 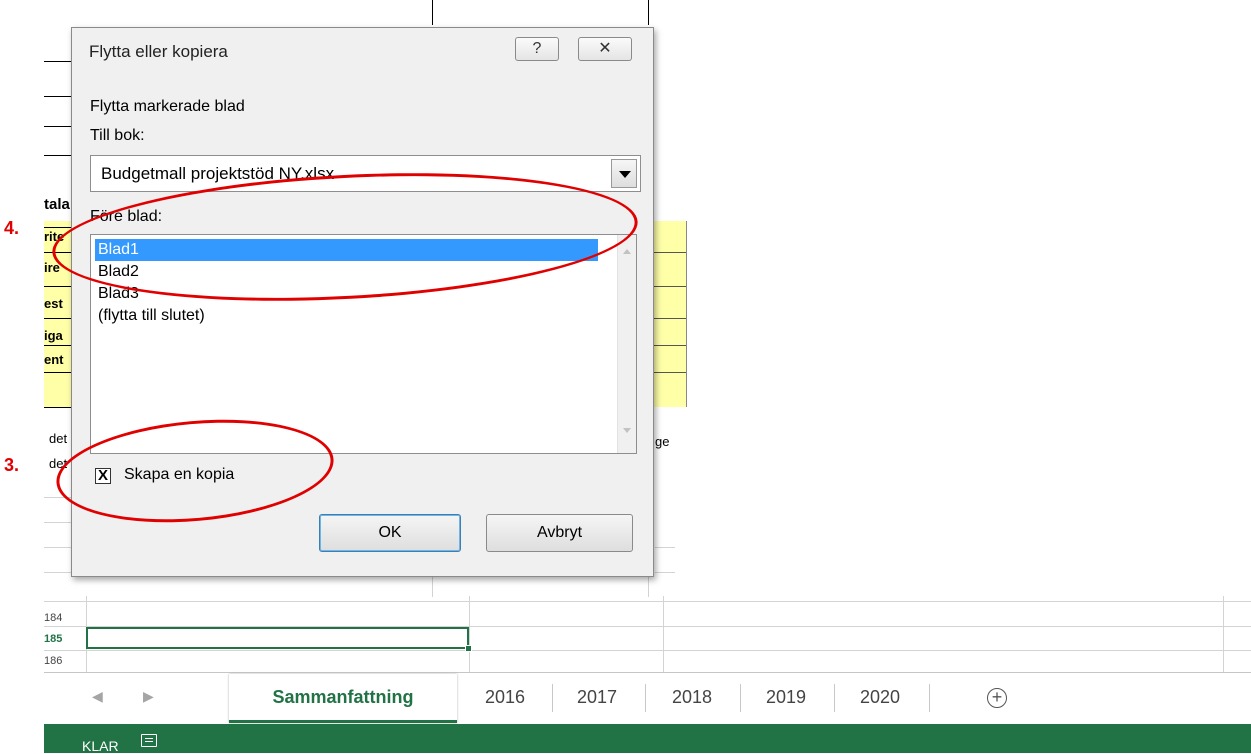 What do you see at coordinates (149, 740) in the screenshot?
I see `macro-record-icon` at bounding box center [149, 740].